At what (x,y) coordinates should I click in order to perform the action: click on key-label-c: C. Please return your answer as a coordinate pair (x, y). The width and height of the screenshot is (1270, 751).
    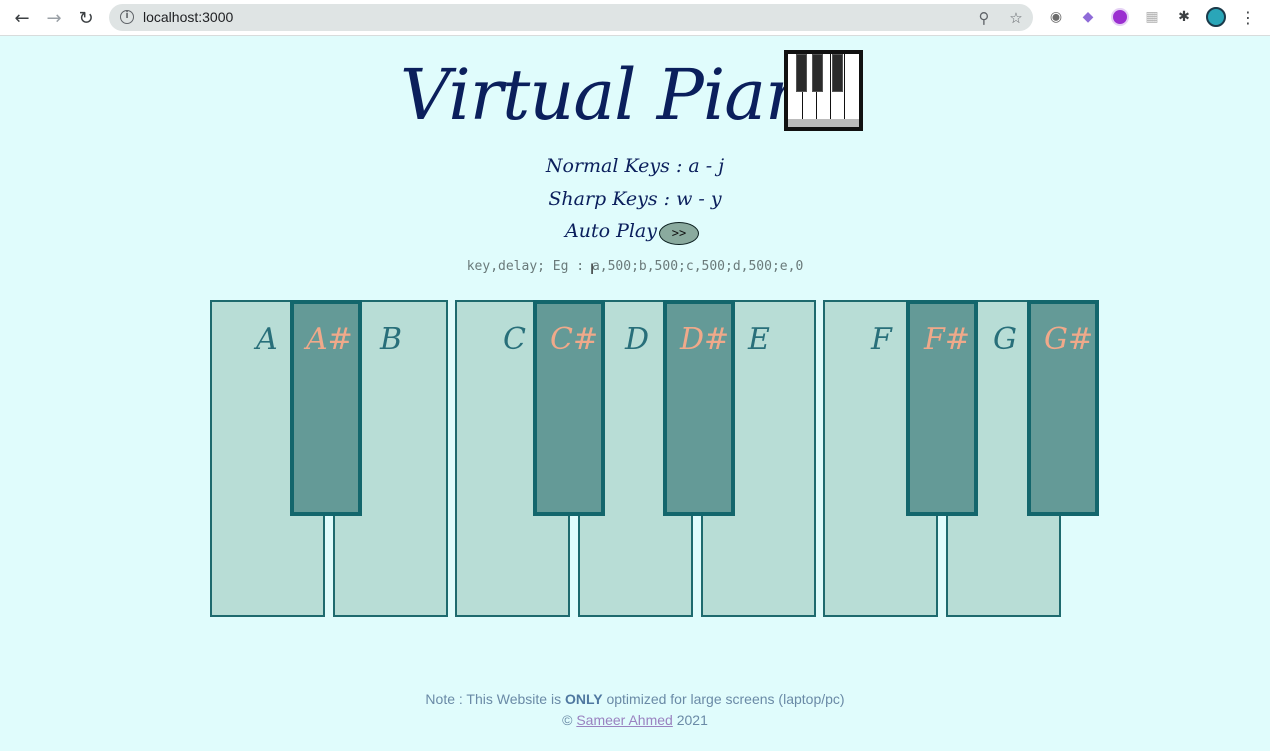
    Looking at the image, I should click on (514, 339).